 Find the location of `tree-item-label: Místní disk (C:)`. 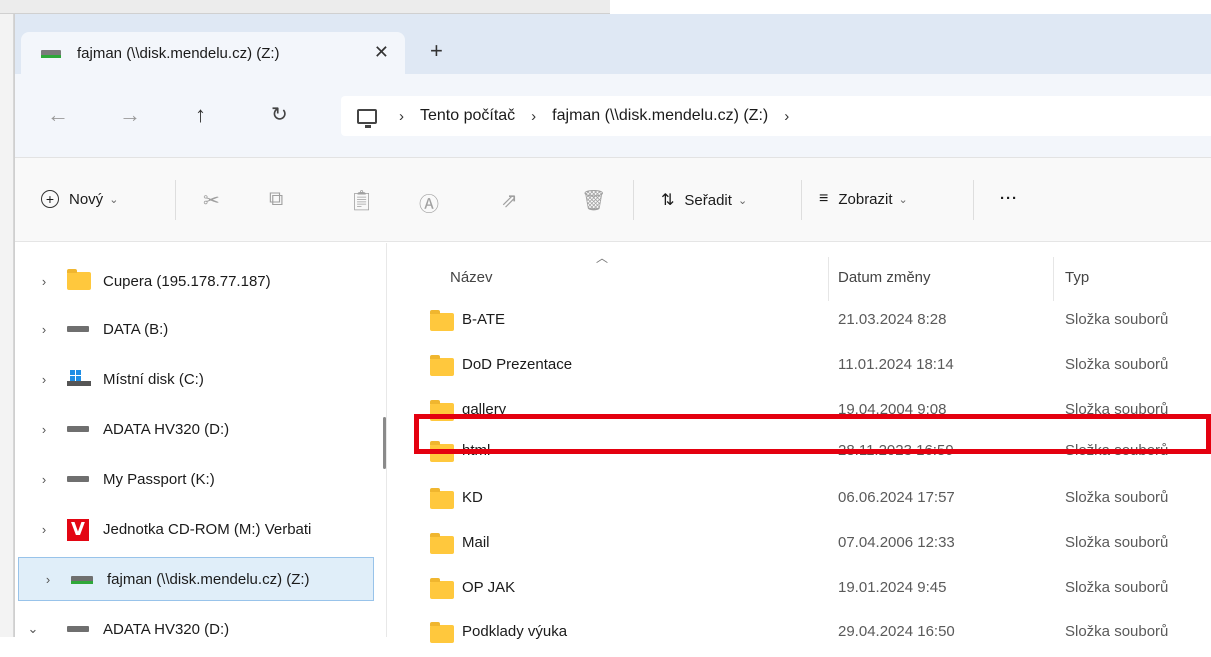

tree-item-label: Místní disk (C:) is located at coordinates (153, 379).